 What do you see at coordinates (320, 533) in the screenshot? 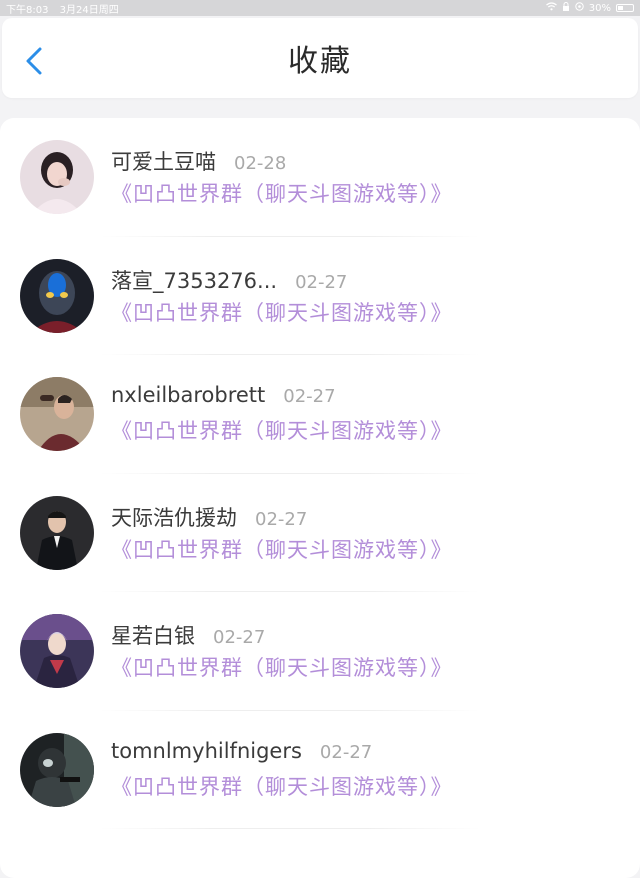
I see `list-item: 天际浩仇援劫 02-27 《凹凸世界群（聊天斗图游戏等）》` at bounding box center [320, 533].